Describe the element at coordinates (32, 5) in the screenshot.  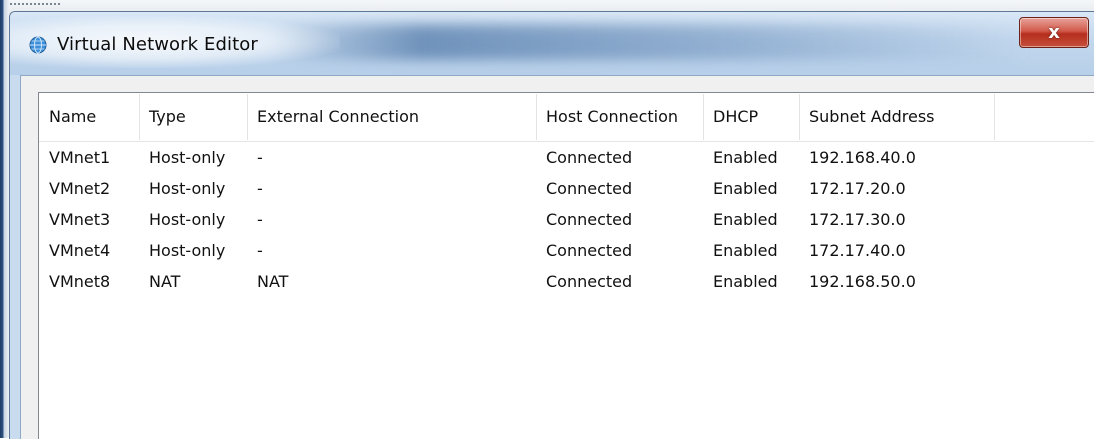
I see `desktop-decoration` at that location.